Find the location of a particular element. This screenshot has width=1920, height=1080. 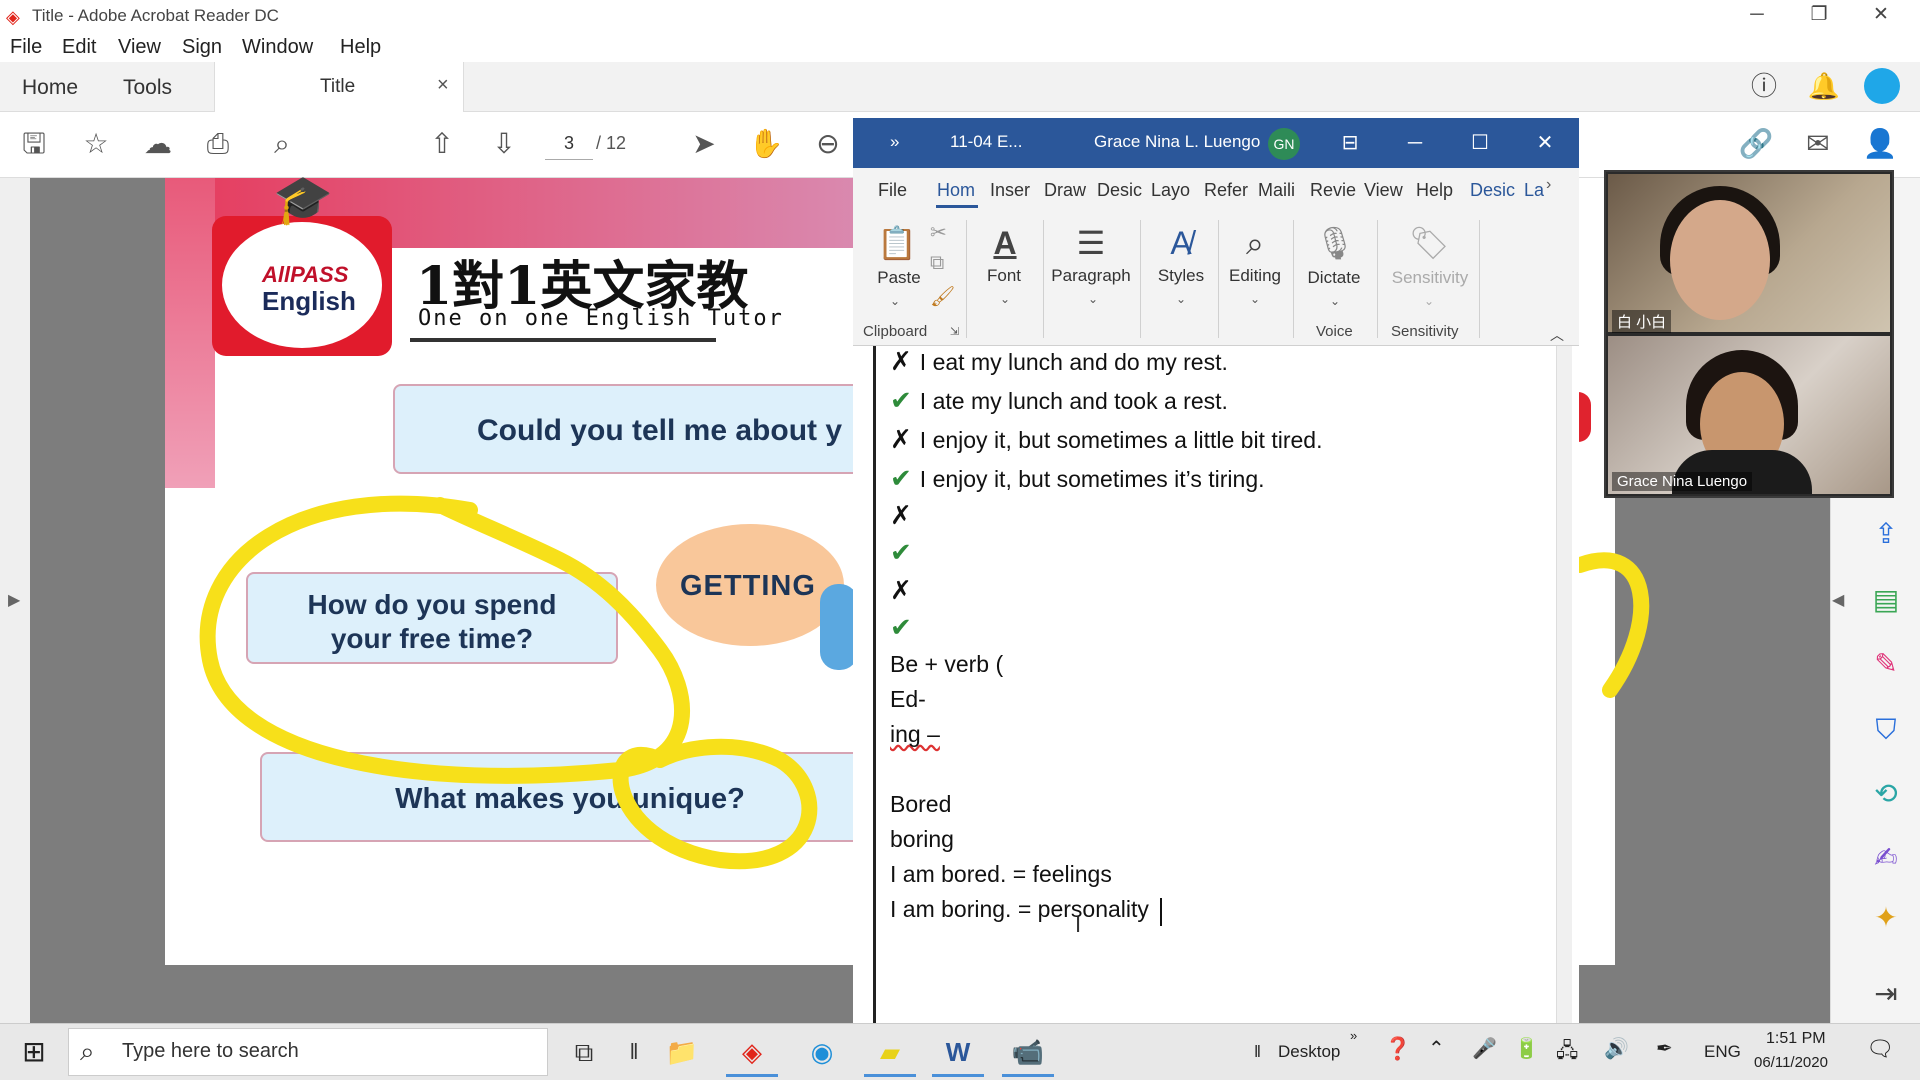

task-view-icon: ⧉ is located at coordinates (584, 1052).